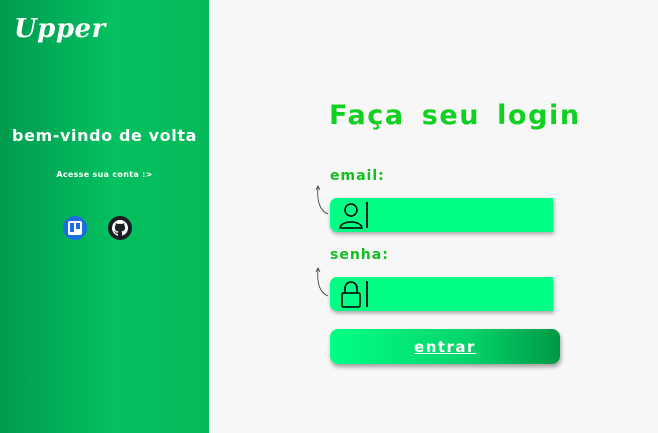  I want to click on password-field-container, so click(441, 295).